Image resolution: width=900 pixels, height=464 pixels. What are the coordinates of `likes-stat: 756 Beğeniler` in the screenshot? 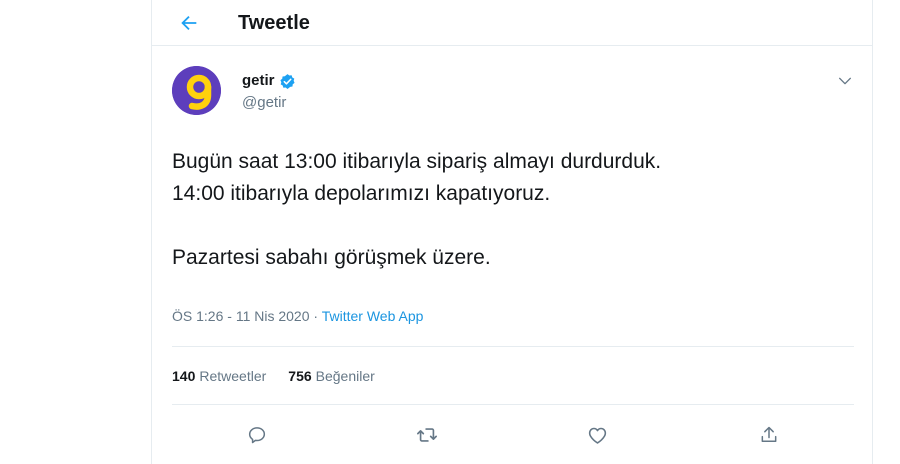 It's located at (331, 376).